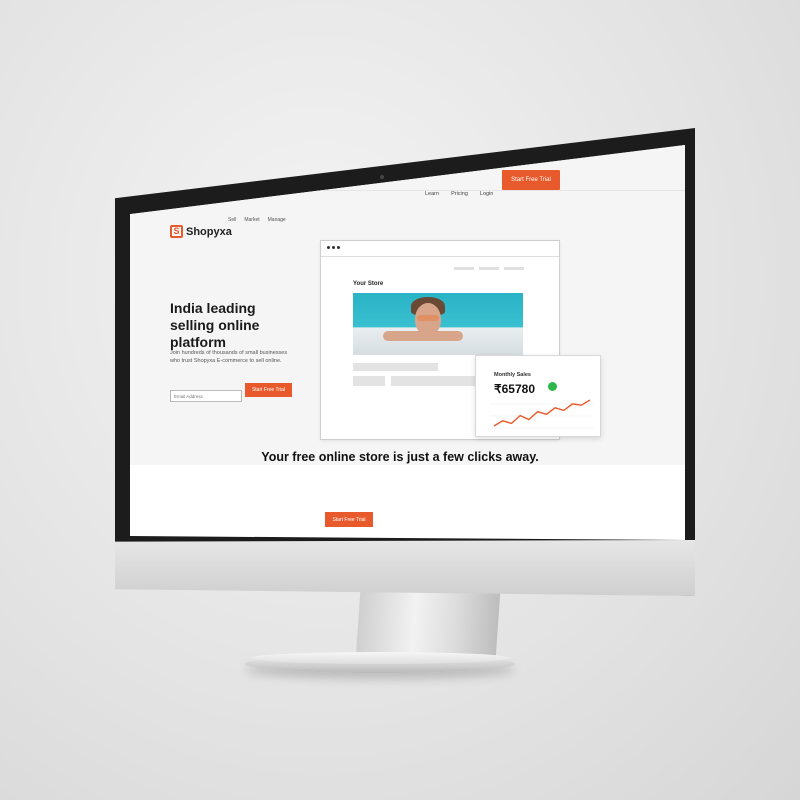  What do you see at coordinates (552, 386) in the screenshot?
I see `status-dot-icon` at bounding box center [552, 386].